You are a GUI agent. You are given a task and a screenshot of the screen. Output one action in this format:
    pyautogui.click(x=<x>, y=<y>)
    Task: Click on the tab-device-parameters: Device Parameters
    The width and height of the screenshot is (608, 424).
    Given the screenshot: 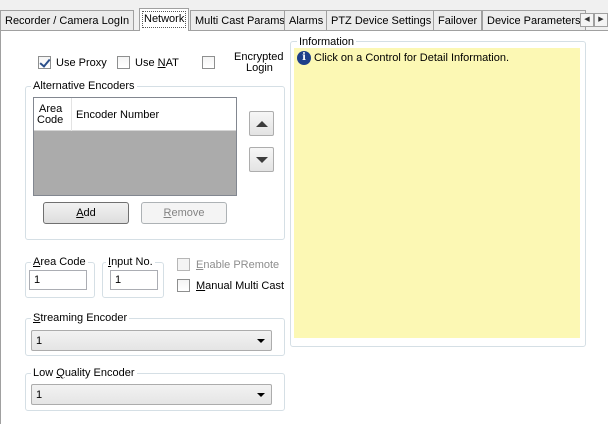 What is the action you would take?
    pyautogui.click(x=534, y=20)
    